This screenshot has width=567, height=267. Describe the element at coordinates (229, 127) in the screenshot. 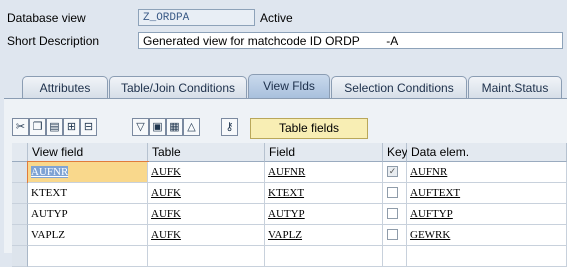

I see `key-icon: ⚷` at that location.